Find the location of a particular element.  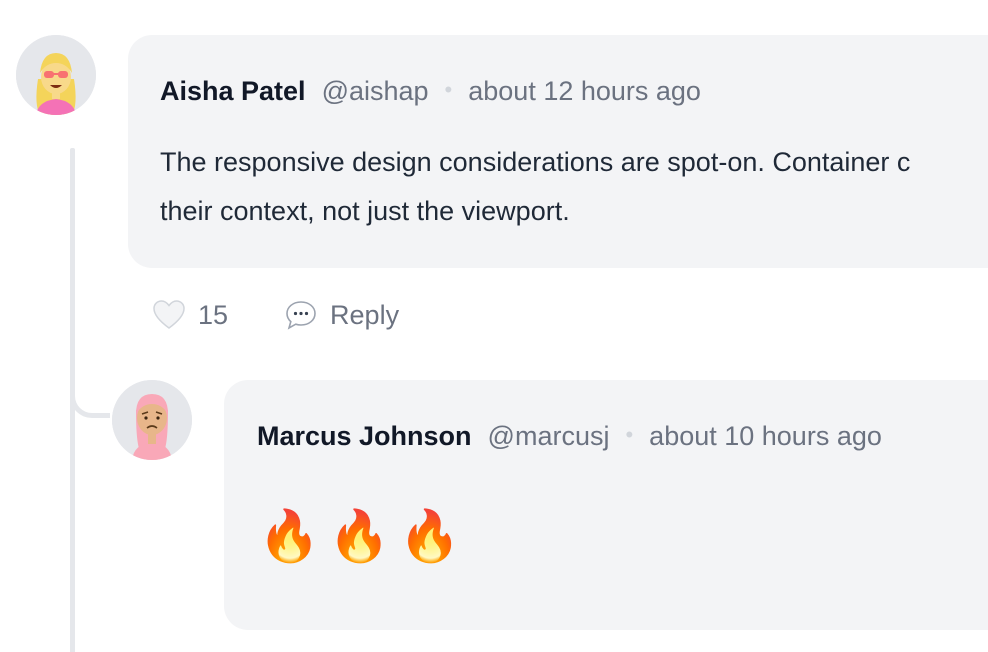

reply-button: Reply is located at coordinates (341, 315).